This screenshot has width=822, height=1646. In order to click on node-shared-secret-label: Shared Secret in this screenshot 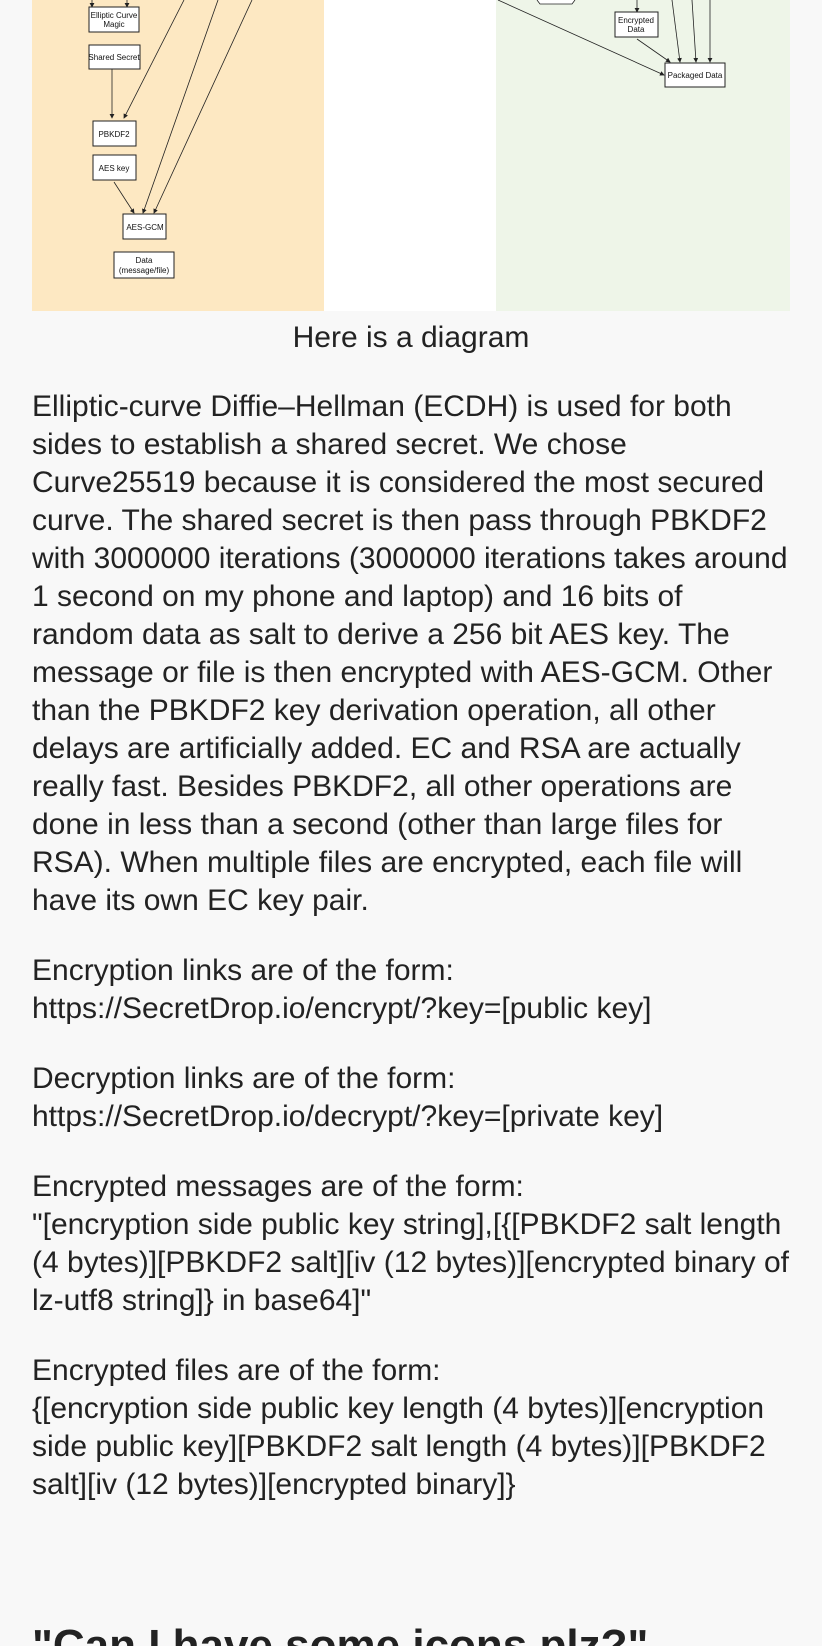, I will do `click(114, 57)`.